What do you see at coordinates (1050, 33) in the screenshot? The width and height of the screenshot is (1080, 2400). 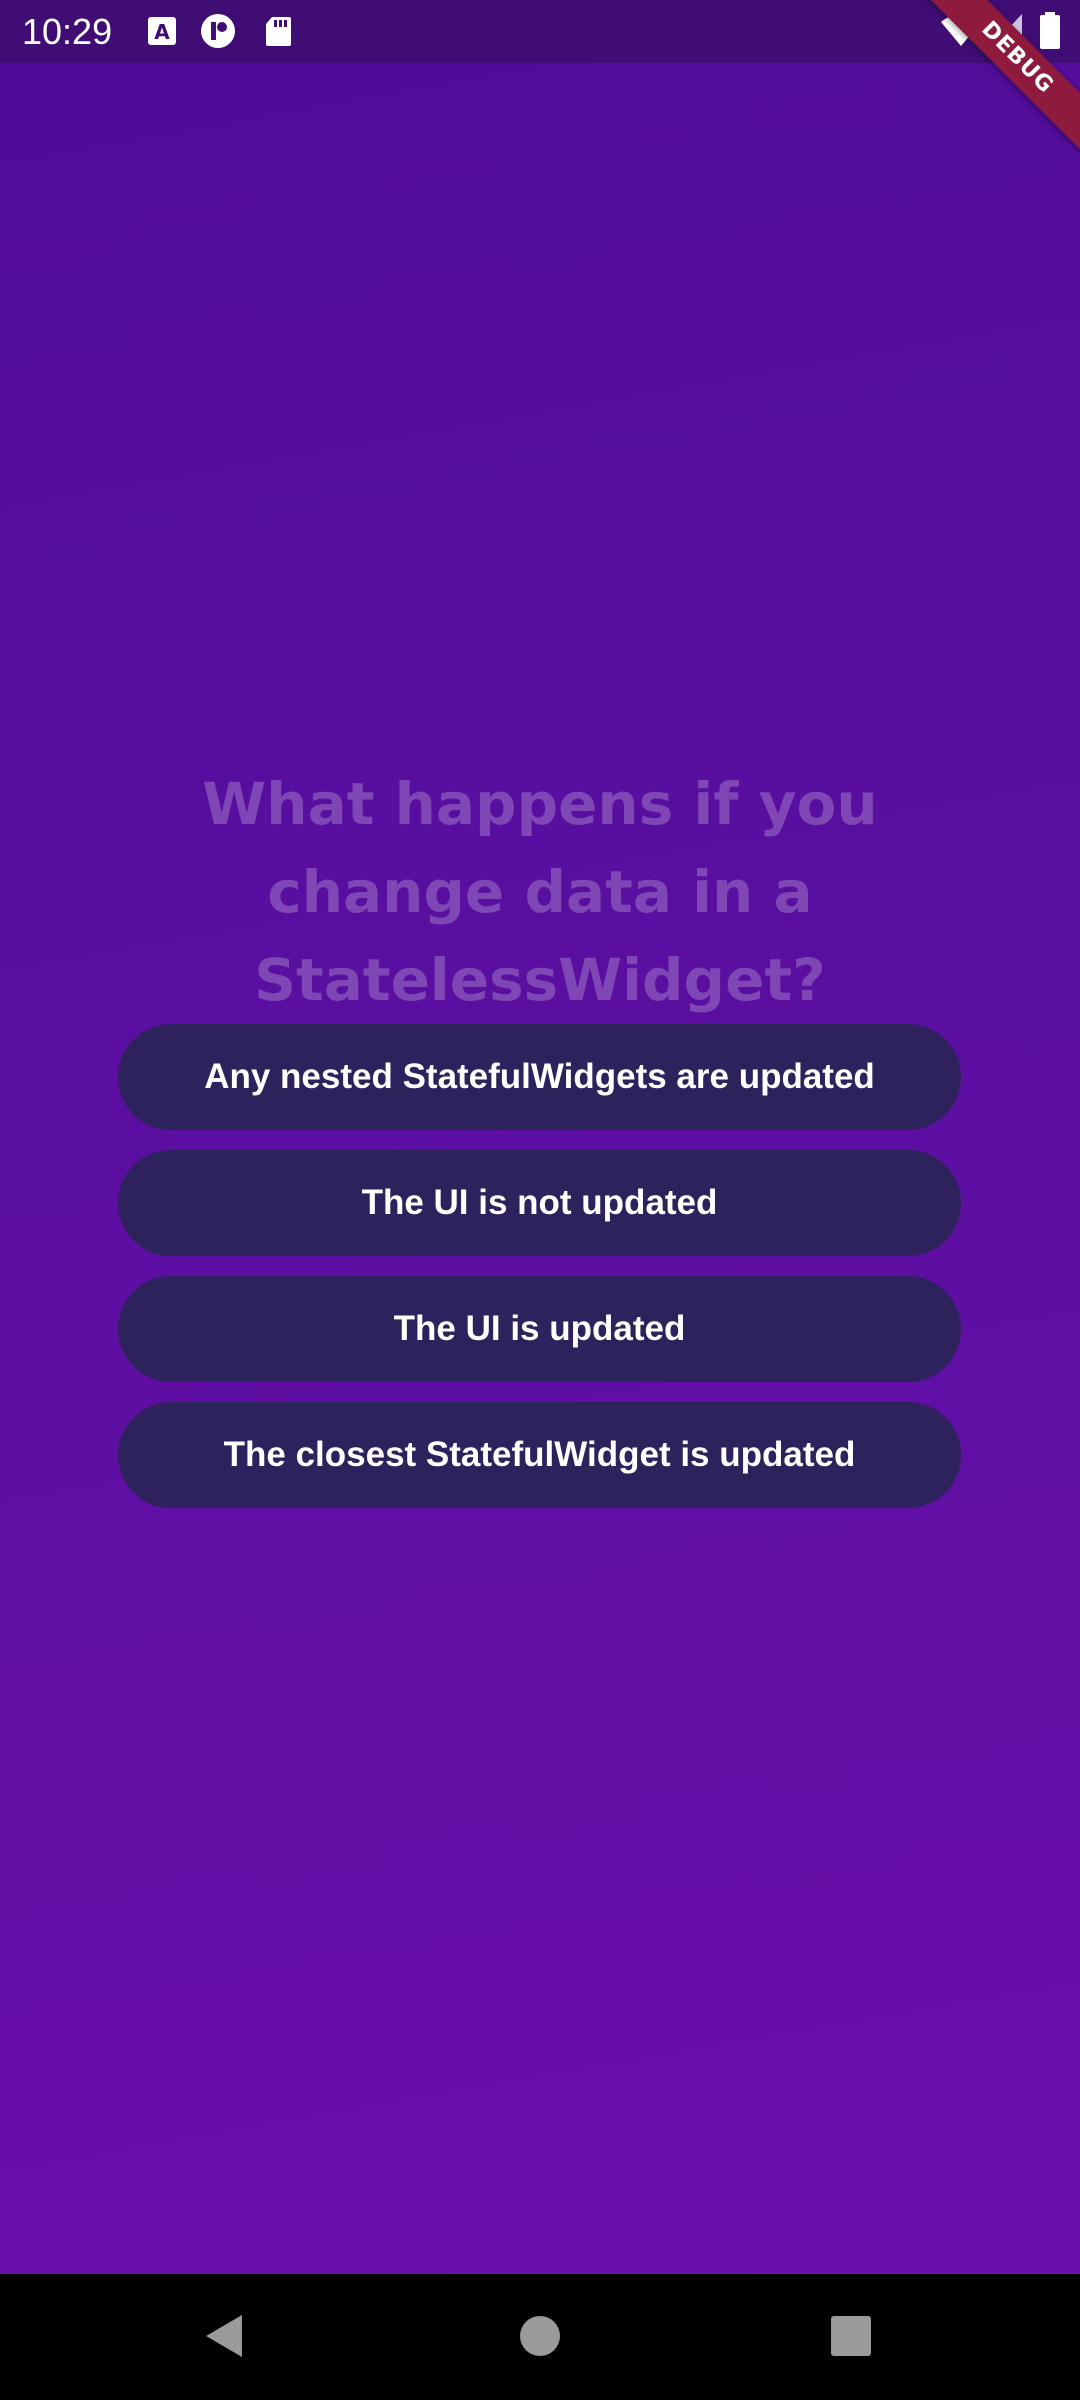 I see `battery-icon` at bounding box center [1050, 33].